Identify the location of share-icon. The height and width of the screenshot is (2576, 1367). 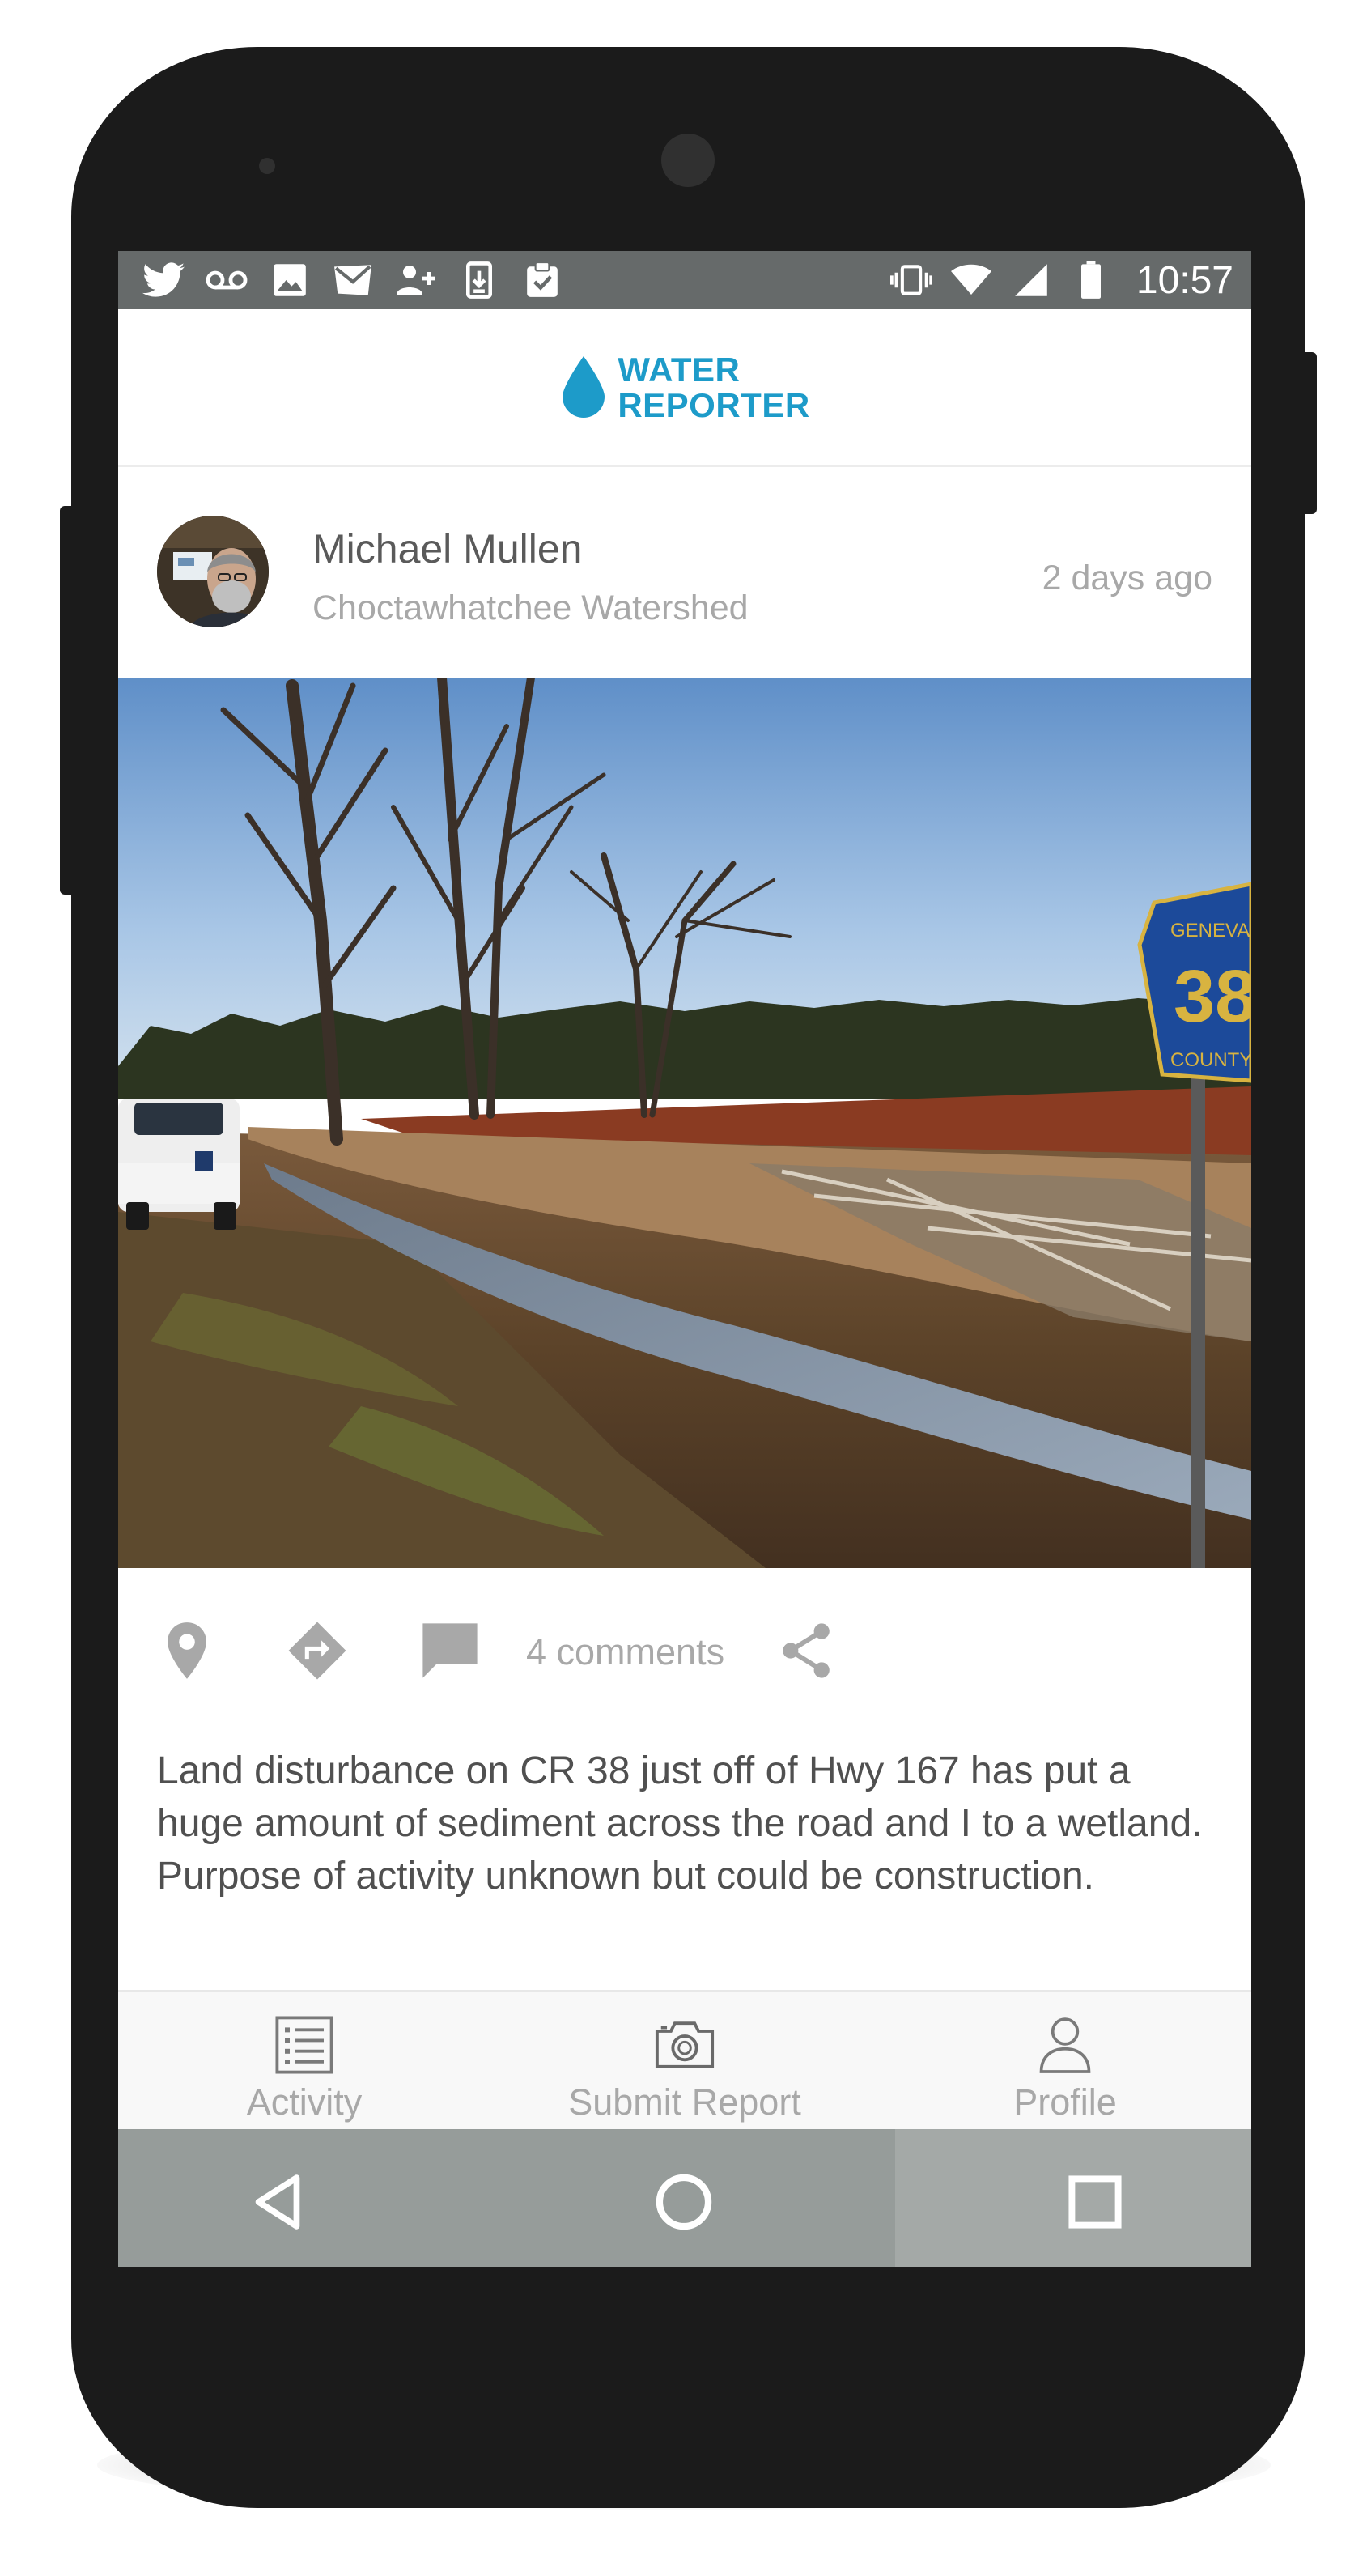
(806, 1650).